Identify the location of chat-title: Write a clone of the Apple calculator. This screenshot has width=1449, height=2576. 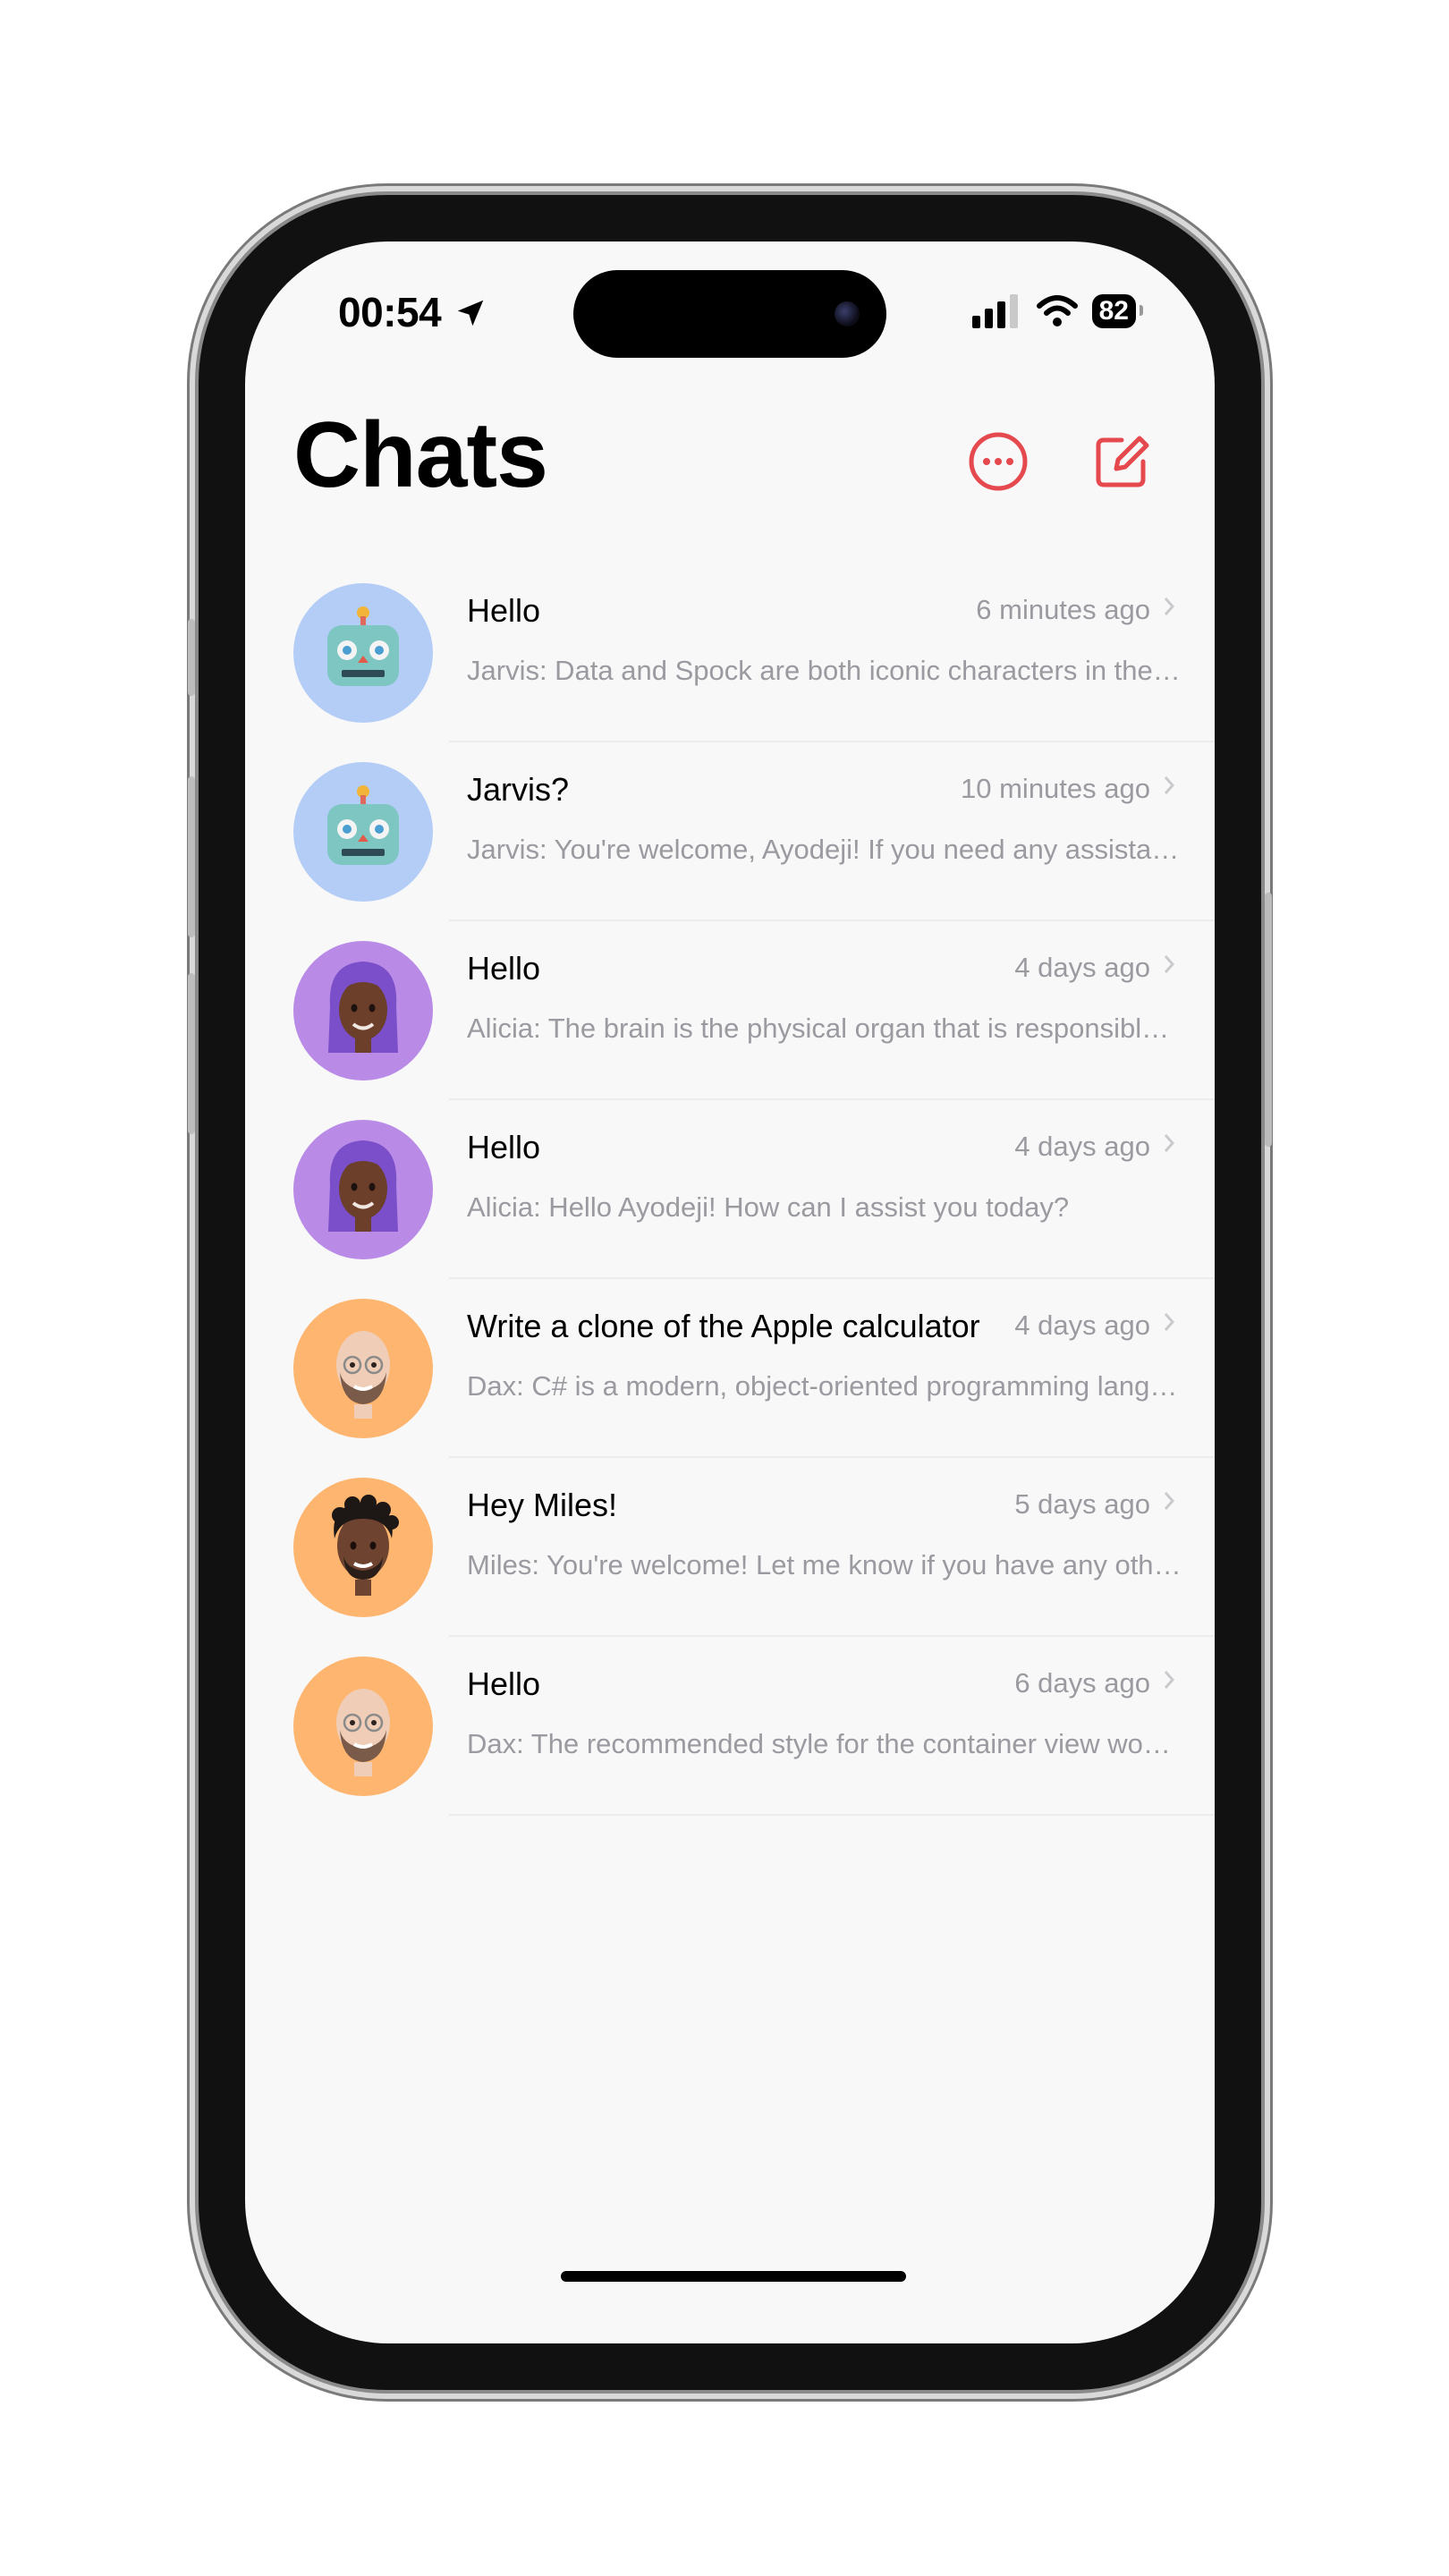
(723, 1326).